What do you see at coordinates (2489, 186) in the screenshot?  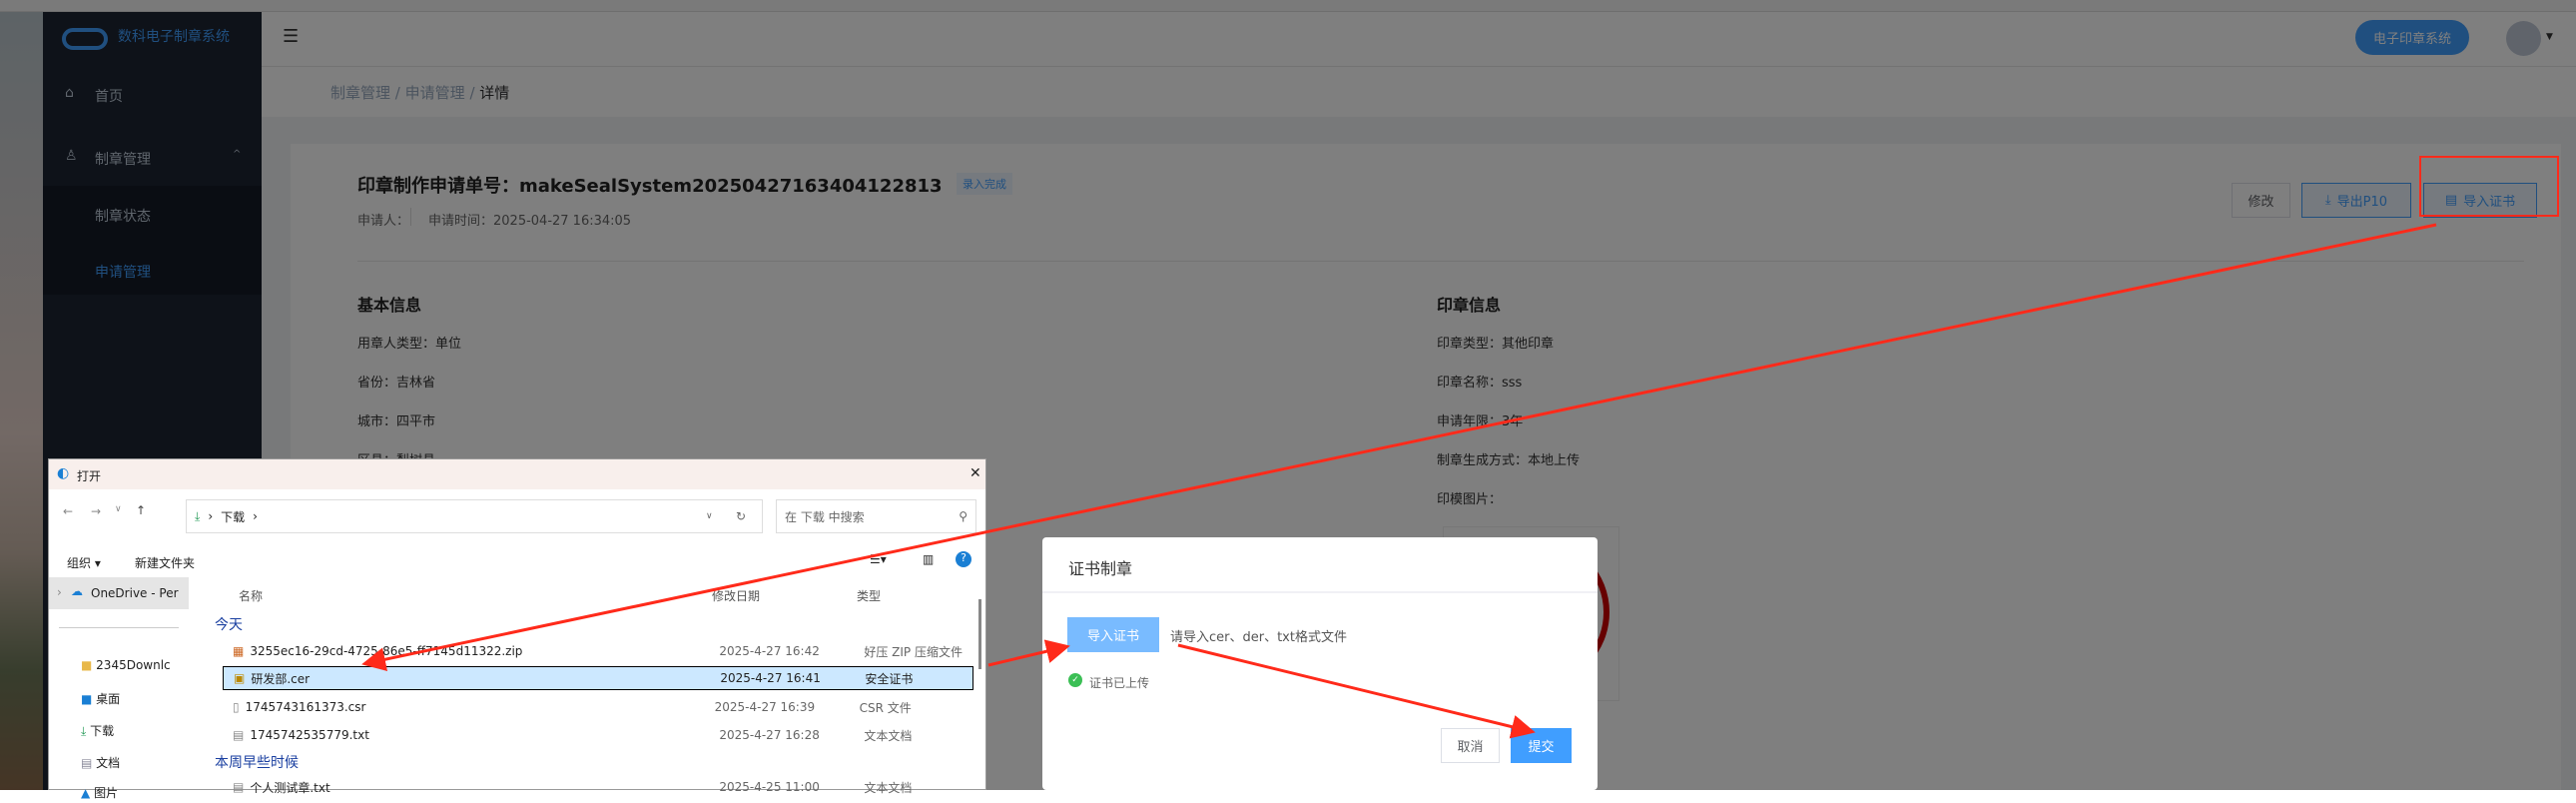 I see `highlight-box` at bounding box center [2489, 186].